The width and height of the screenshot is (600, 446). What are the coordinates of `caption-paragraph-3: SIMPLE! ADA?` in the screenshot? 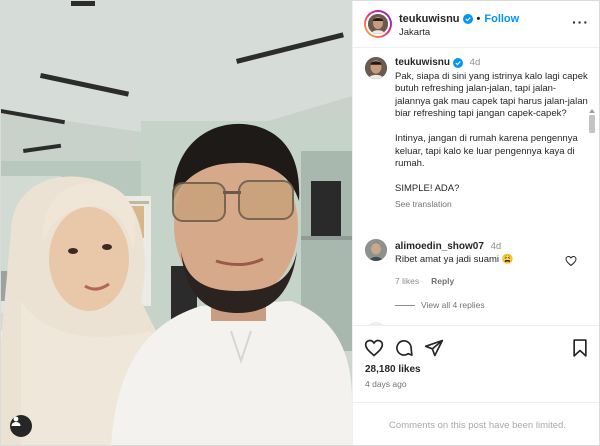 It's located at (427, 188).